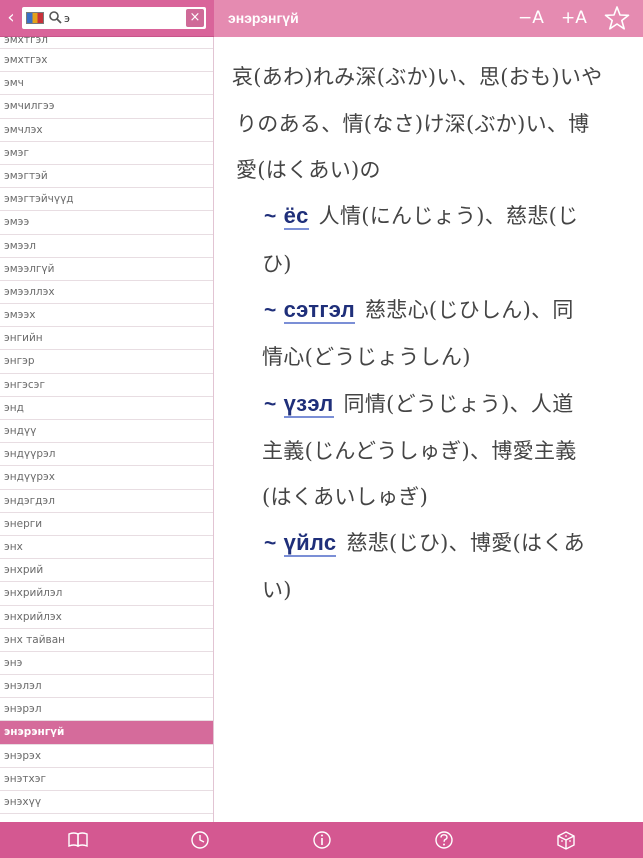 Image resolution: width=643 pixels, height=858 pixels. I want to click on search-icon, so click(55, 17).